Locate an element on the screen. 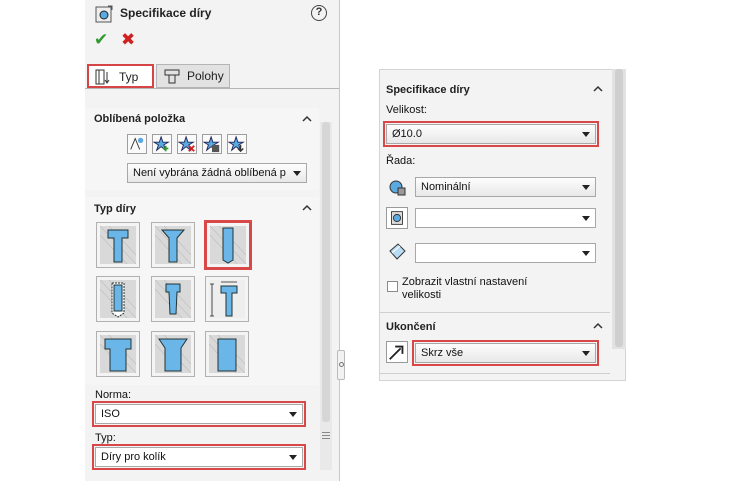  legacy-hole-icon is located at coordinates (227, 299).